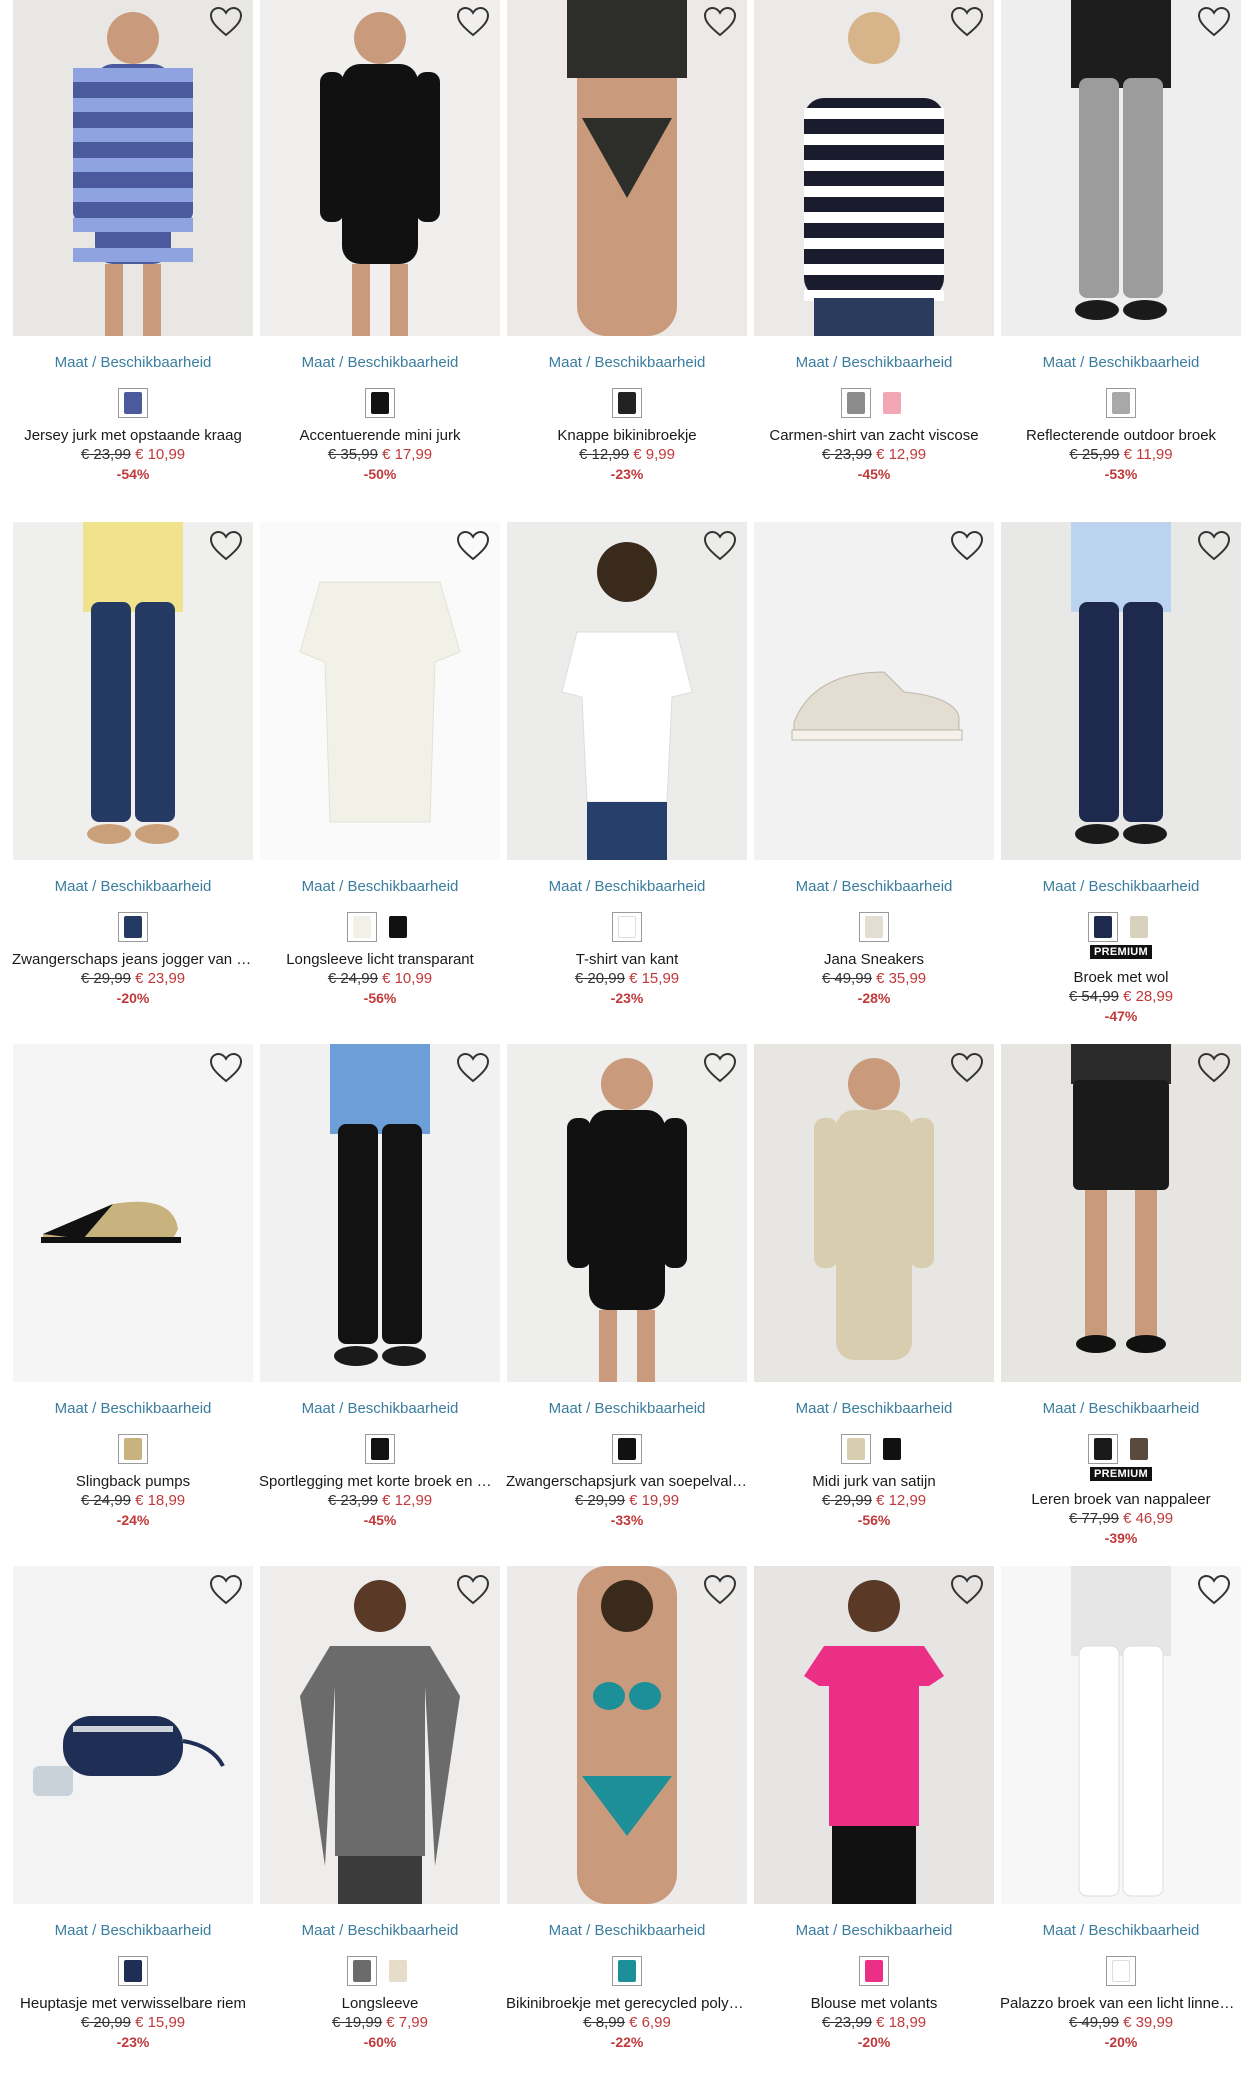 The width and height of the screenshot is (1250, 2082). What do you see at coordinates (380, 2003) in the screenshot?
I see `product-name: Longsleeve` at bounding box center [380, 2003].